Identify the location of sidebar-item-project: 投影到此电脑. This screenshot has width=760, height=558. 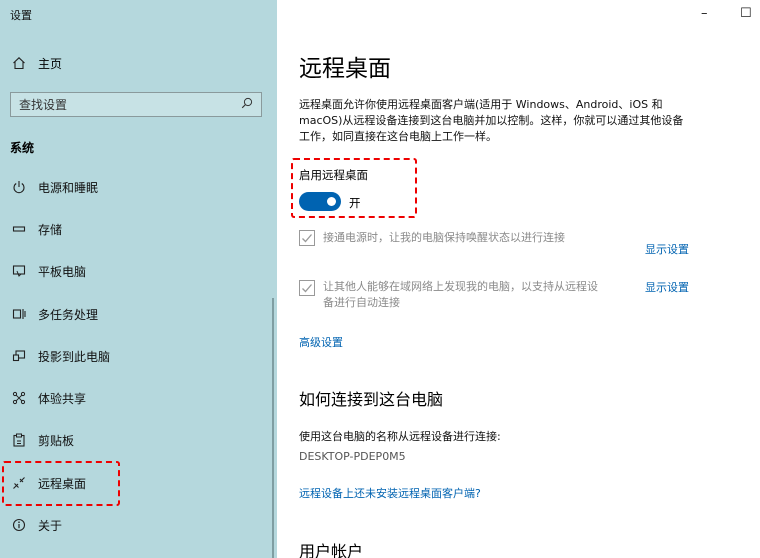
(60, 356).